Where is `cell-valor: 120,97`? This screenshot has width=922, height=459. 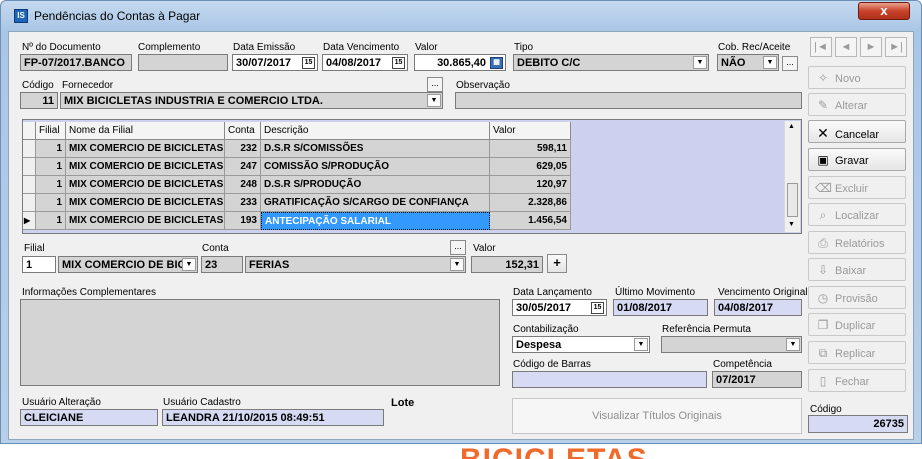
cell-valor: 120,97 is located at coordinates (530, 185).